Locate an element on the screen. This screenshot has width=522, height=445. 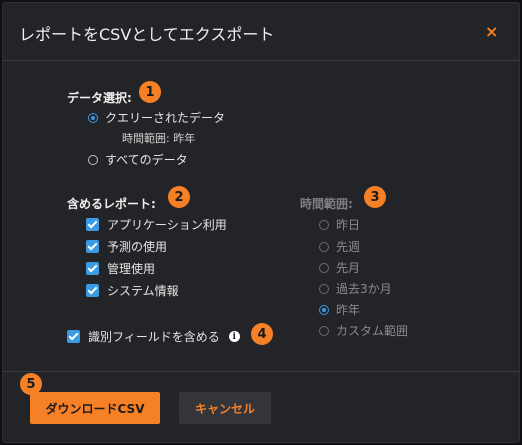
checkbox-system-info: システム情報 is located at coordinates (132, 290).